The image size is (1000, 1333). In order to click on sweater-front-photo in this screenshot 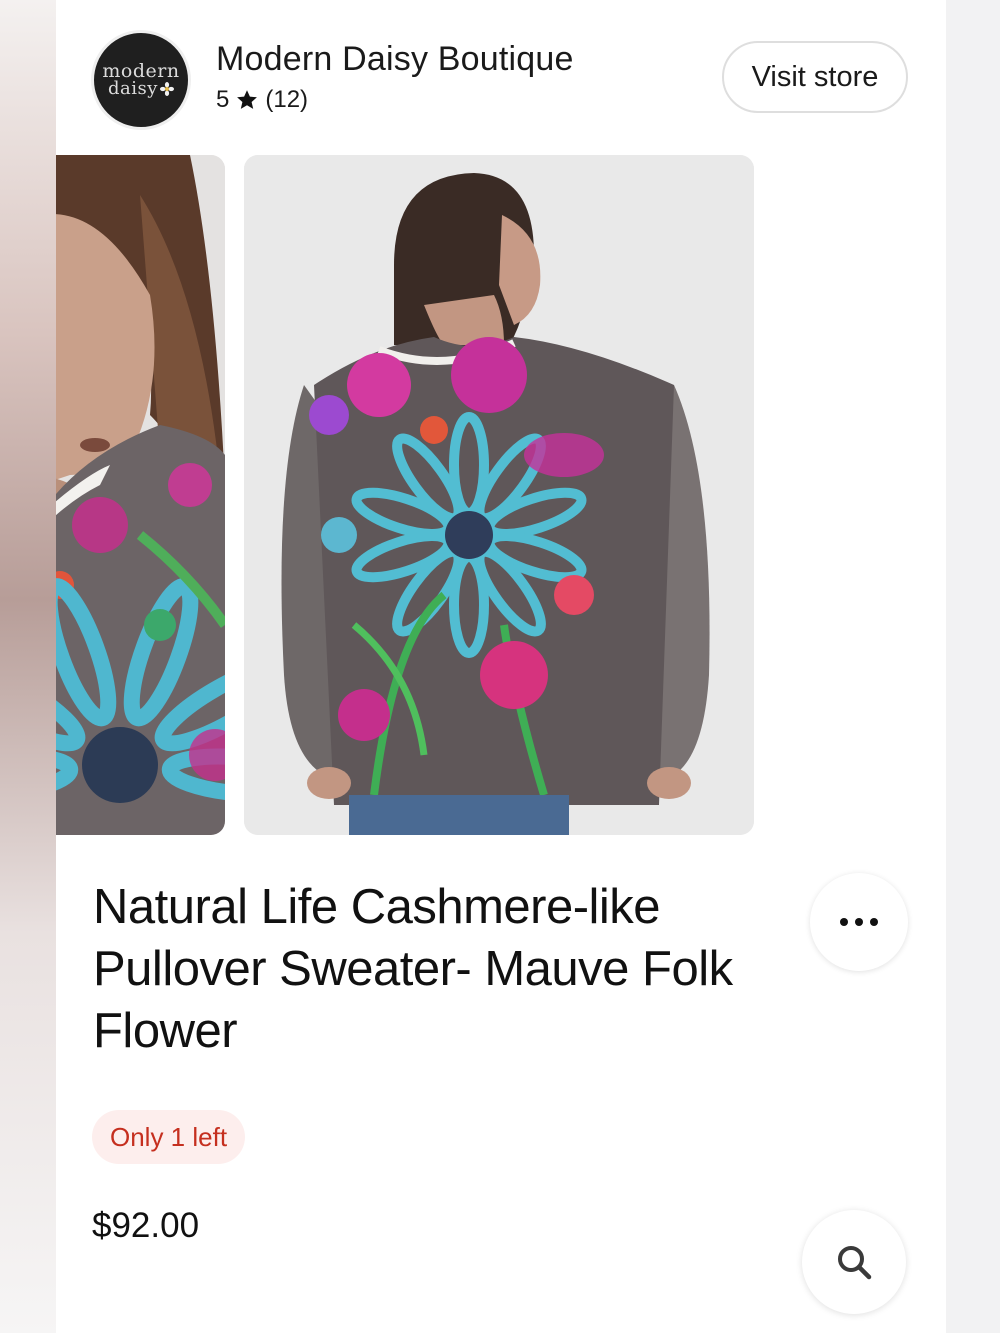, I will do `click(140, 495)`.